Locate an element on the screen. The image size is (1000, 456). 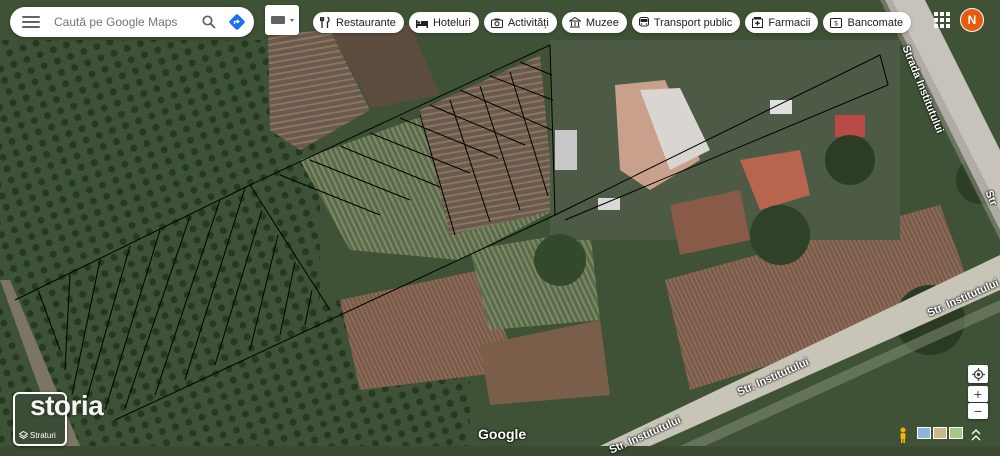
keyboard-icon is located at coordinates (282, 20).